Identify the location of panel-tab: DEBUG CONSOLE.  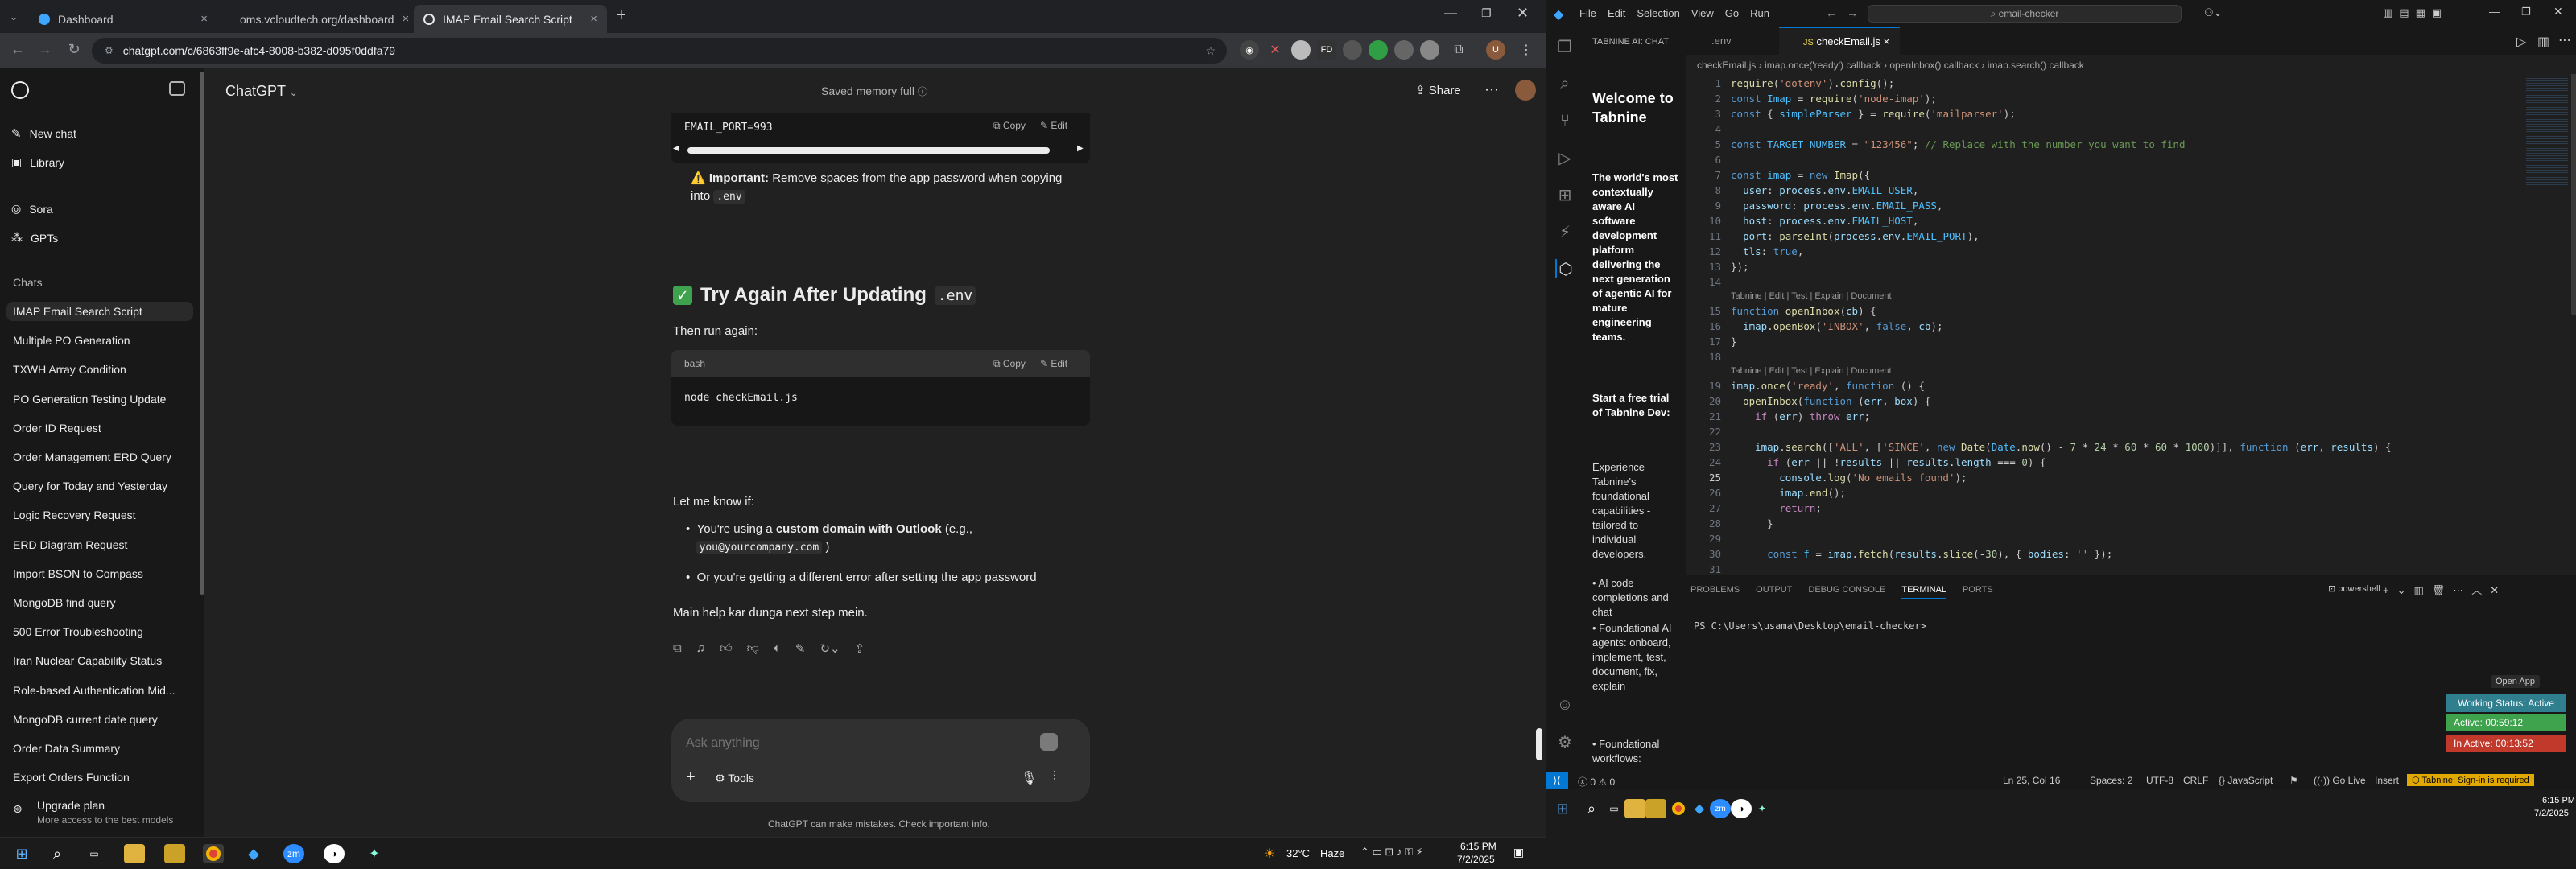
(1847, 592).